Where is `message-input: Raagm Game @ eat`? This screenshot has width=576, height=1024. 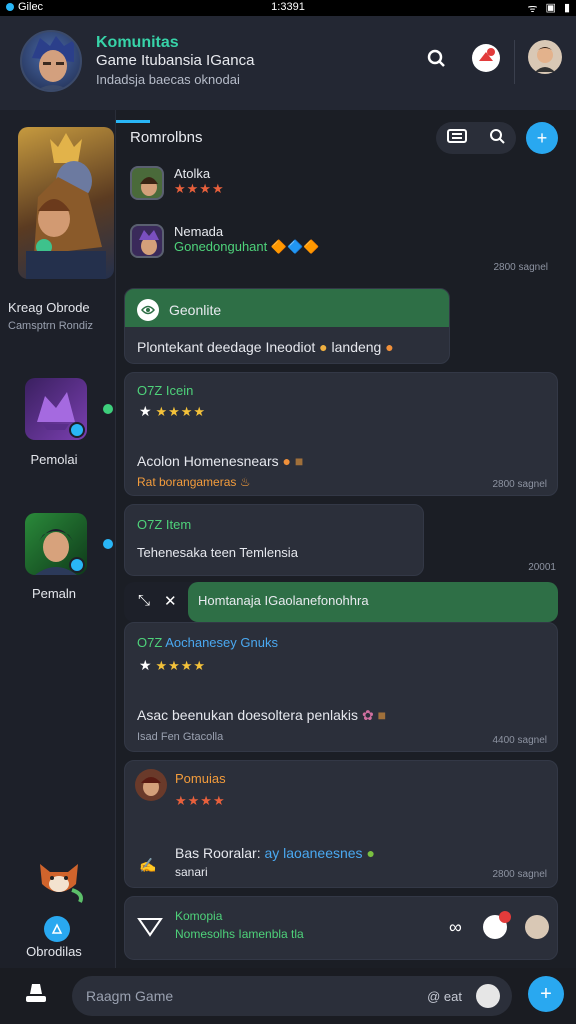
message-input: Raagm Game @ eat is located at coordinates (292, 996).